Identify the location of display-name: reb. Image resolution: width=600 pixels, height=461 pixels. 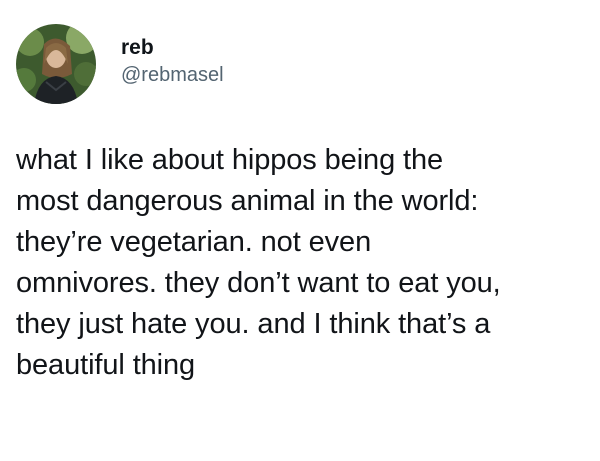
(172, 48).